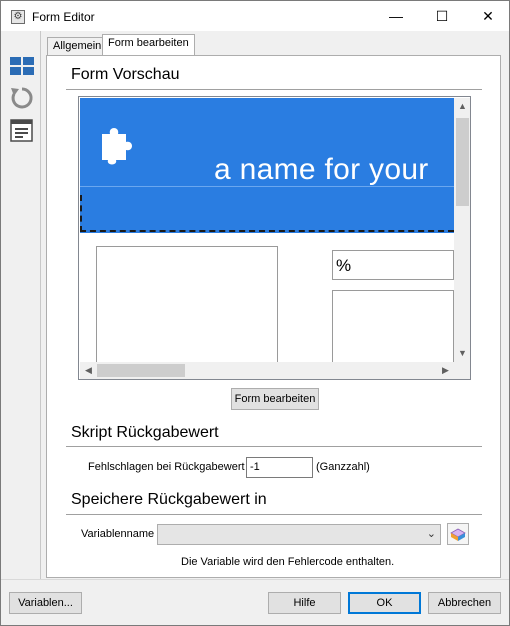  What do you see at coordinates (187, 306) in the screenshot?
I see `preview-list-box` at bounding box center [187, 306].